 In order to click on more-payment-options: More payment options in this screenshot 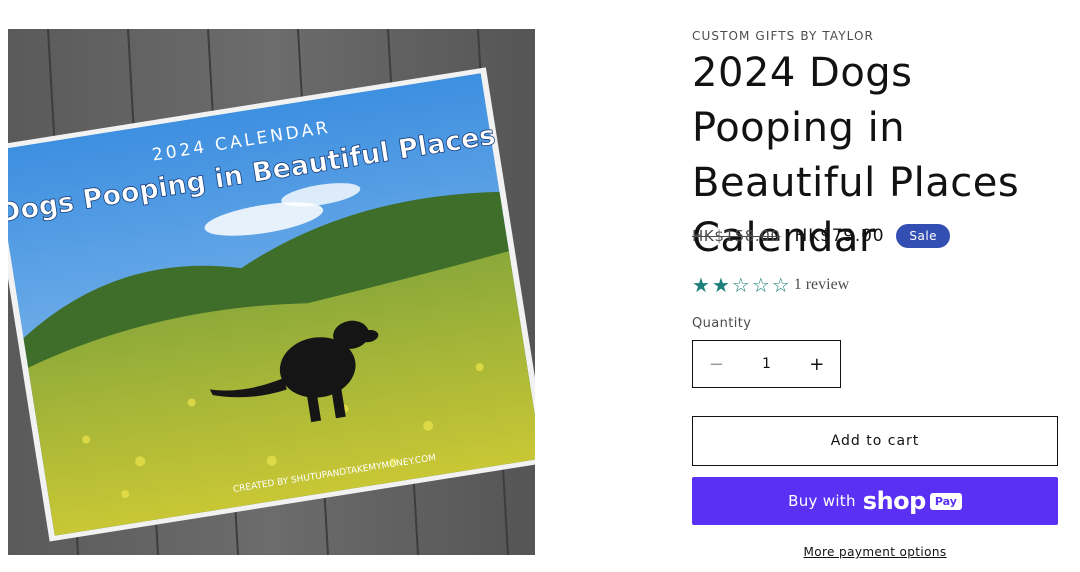, I will do `click(875, 552)`.